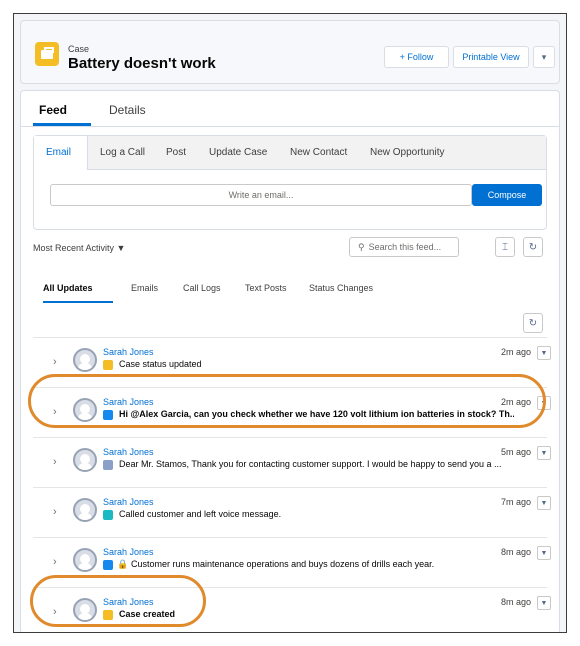 The width and height of the screenshot is (580, 646). I want to click on tab-new-contact: New Contact, so click(318, 152).